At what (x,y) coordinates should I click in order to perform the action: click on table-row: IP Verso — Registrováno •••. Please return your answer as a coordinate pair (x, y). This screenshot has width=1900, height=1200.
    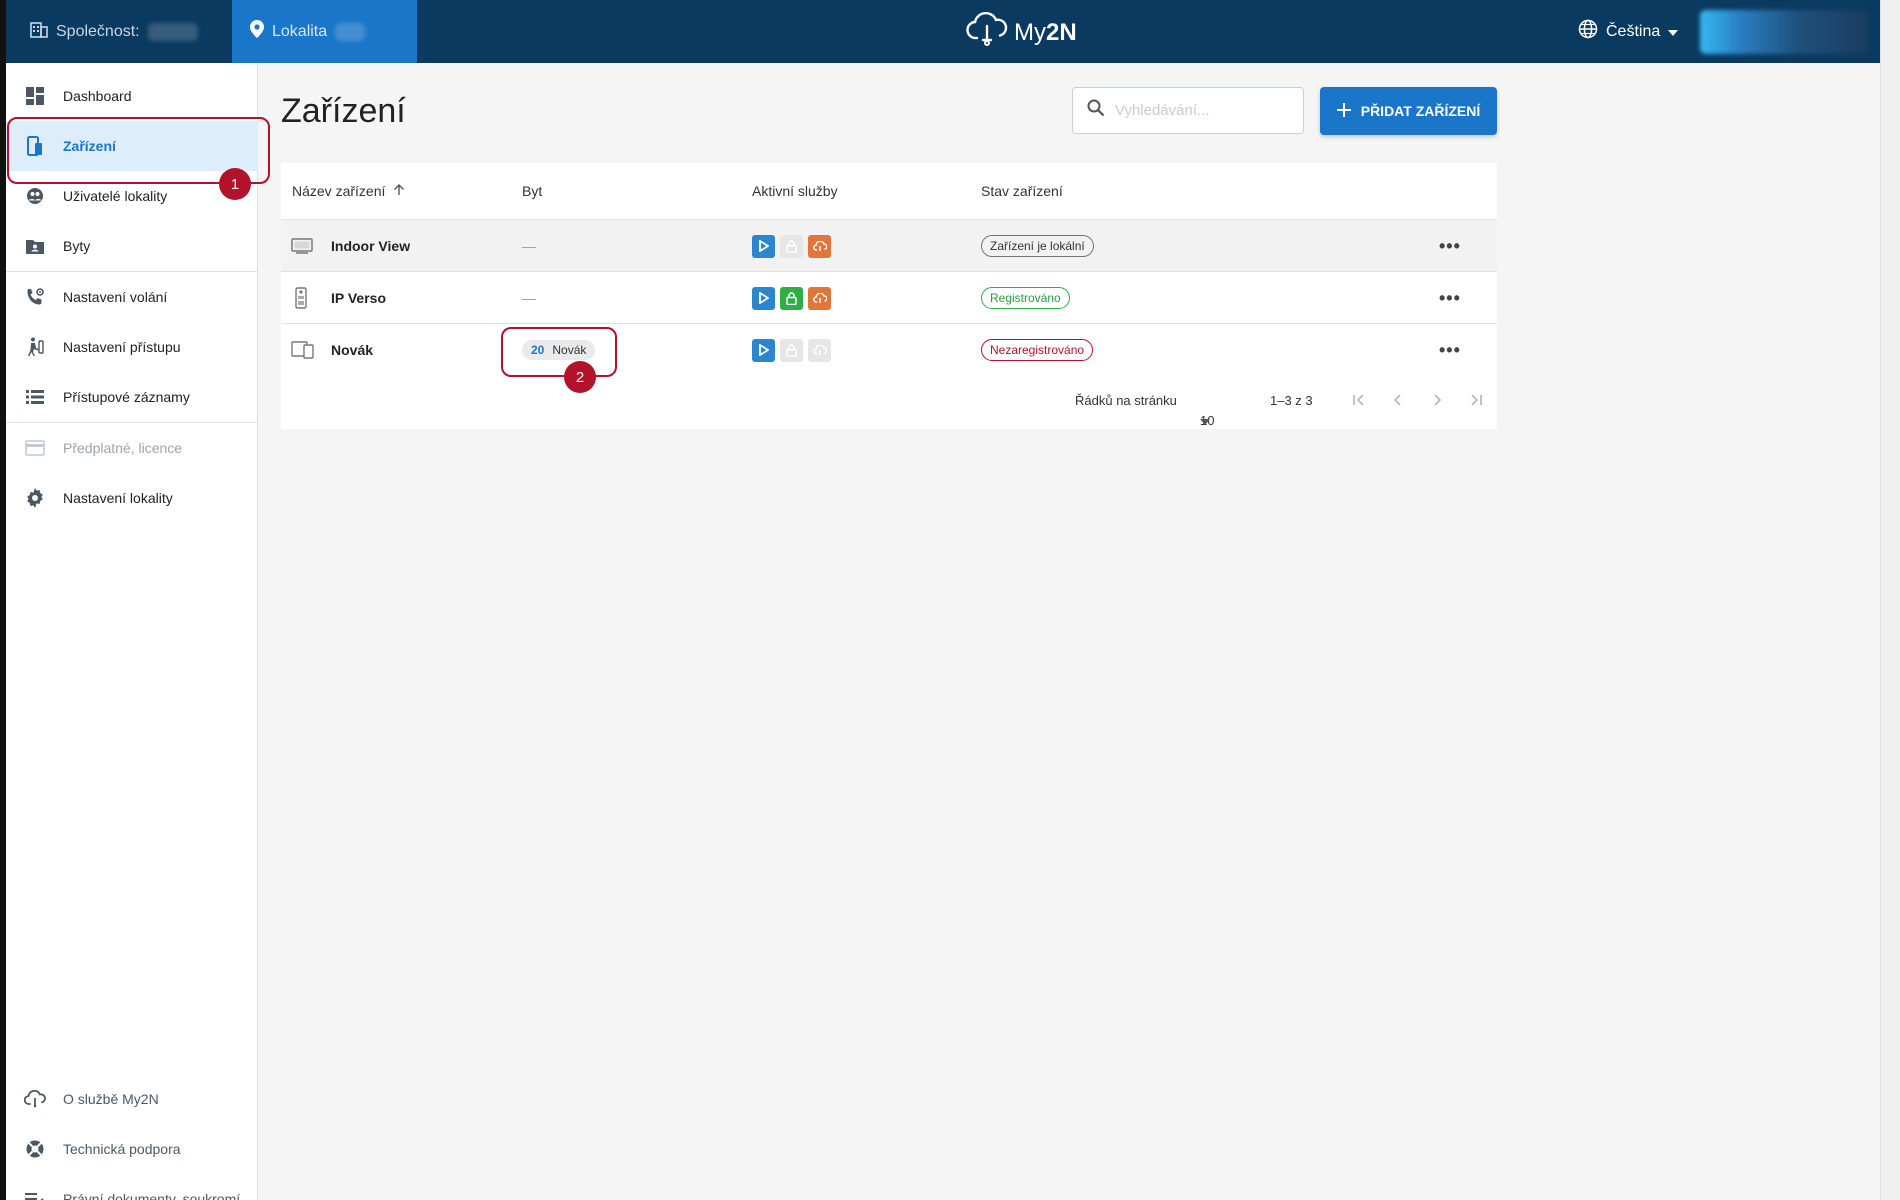
    Looking at the image, I should click on (889, 297).